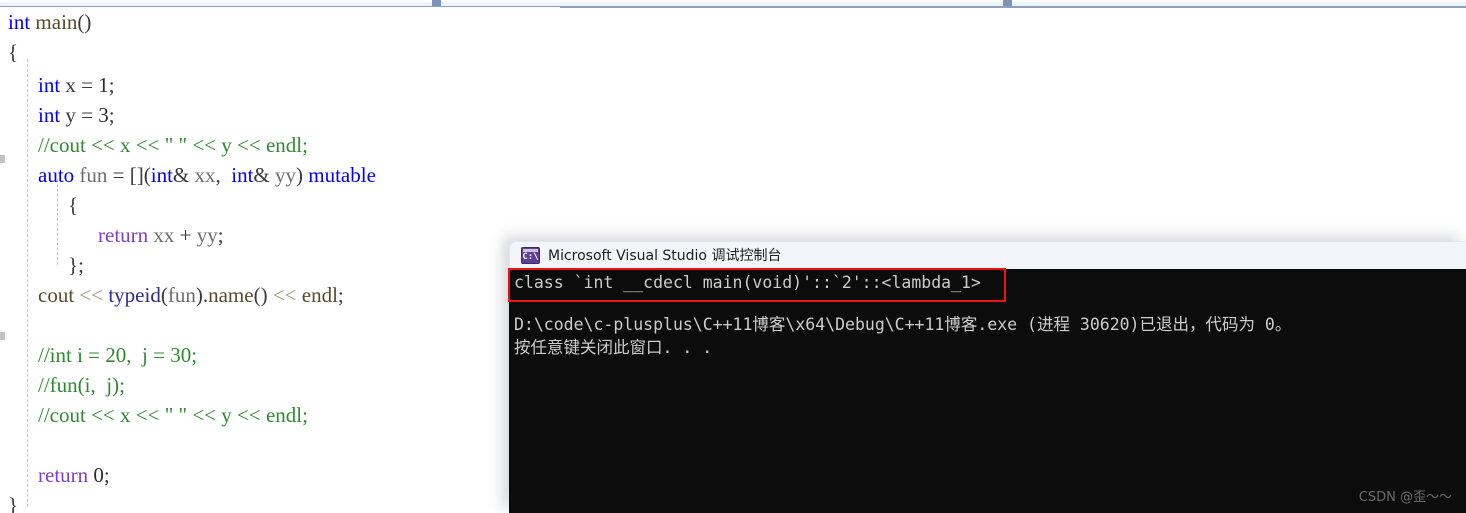 This screenshot has width=1466, height=513. What do you see at coordinates (342, 175) in the screenshot?
I see `code-token: mutable` at bounding box center [342, 175].